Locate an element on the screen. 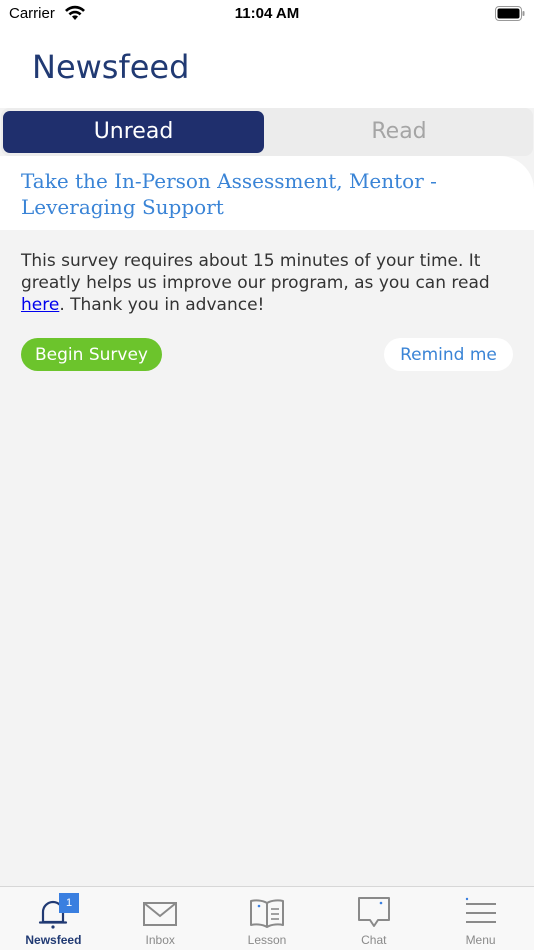 This screenshot has width=534, height=950. bottom-tab-bar: 1 Newsfeed Inbox Lesson Chat Menu is located at coordinates (267, 918).